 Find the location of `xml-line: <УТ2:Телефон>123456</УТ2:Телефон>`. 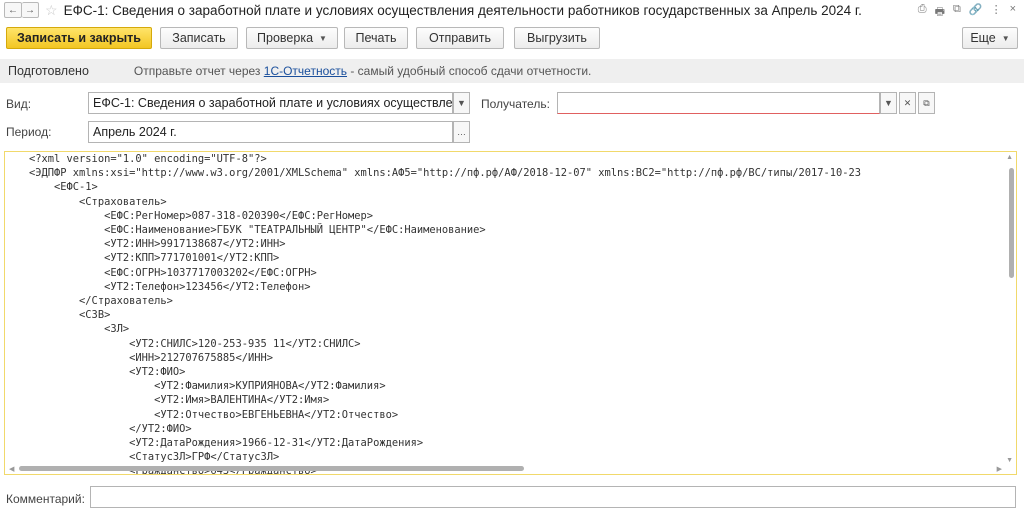

xml-line: <УТ2:Телефон>123456</УТ2:Телефон> is located at coordinates (170, 286).